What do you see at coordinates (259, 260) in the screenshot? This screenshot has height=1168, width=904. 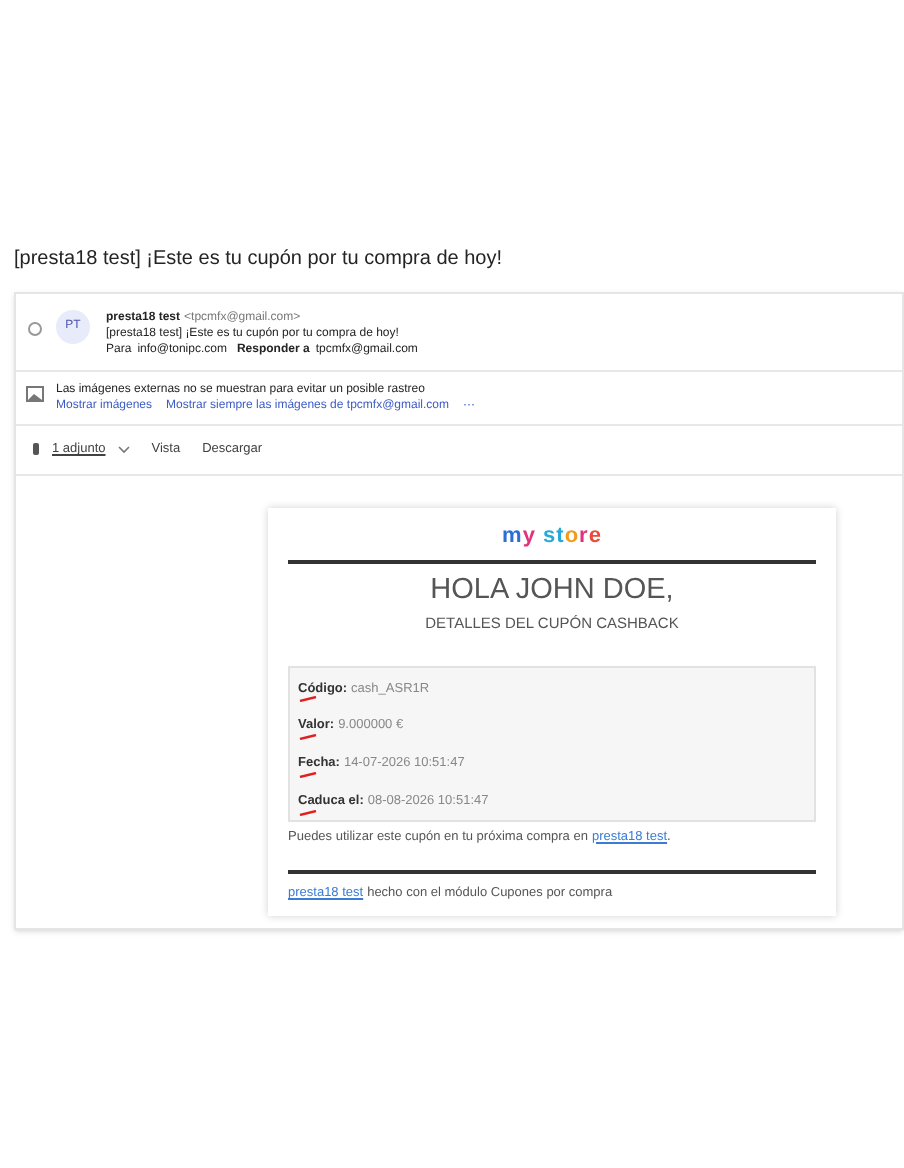 I see `email-subject: [presta18 test] ¡Este es tu cupón por tu compra de hoy!` at bounding box center [259, 260].